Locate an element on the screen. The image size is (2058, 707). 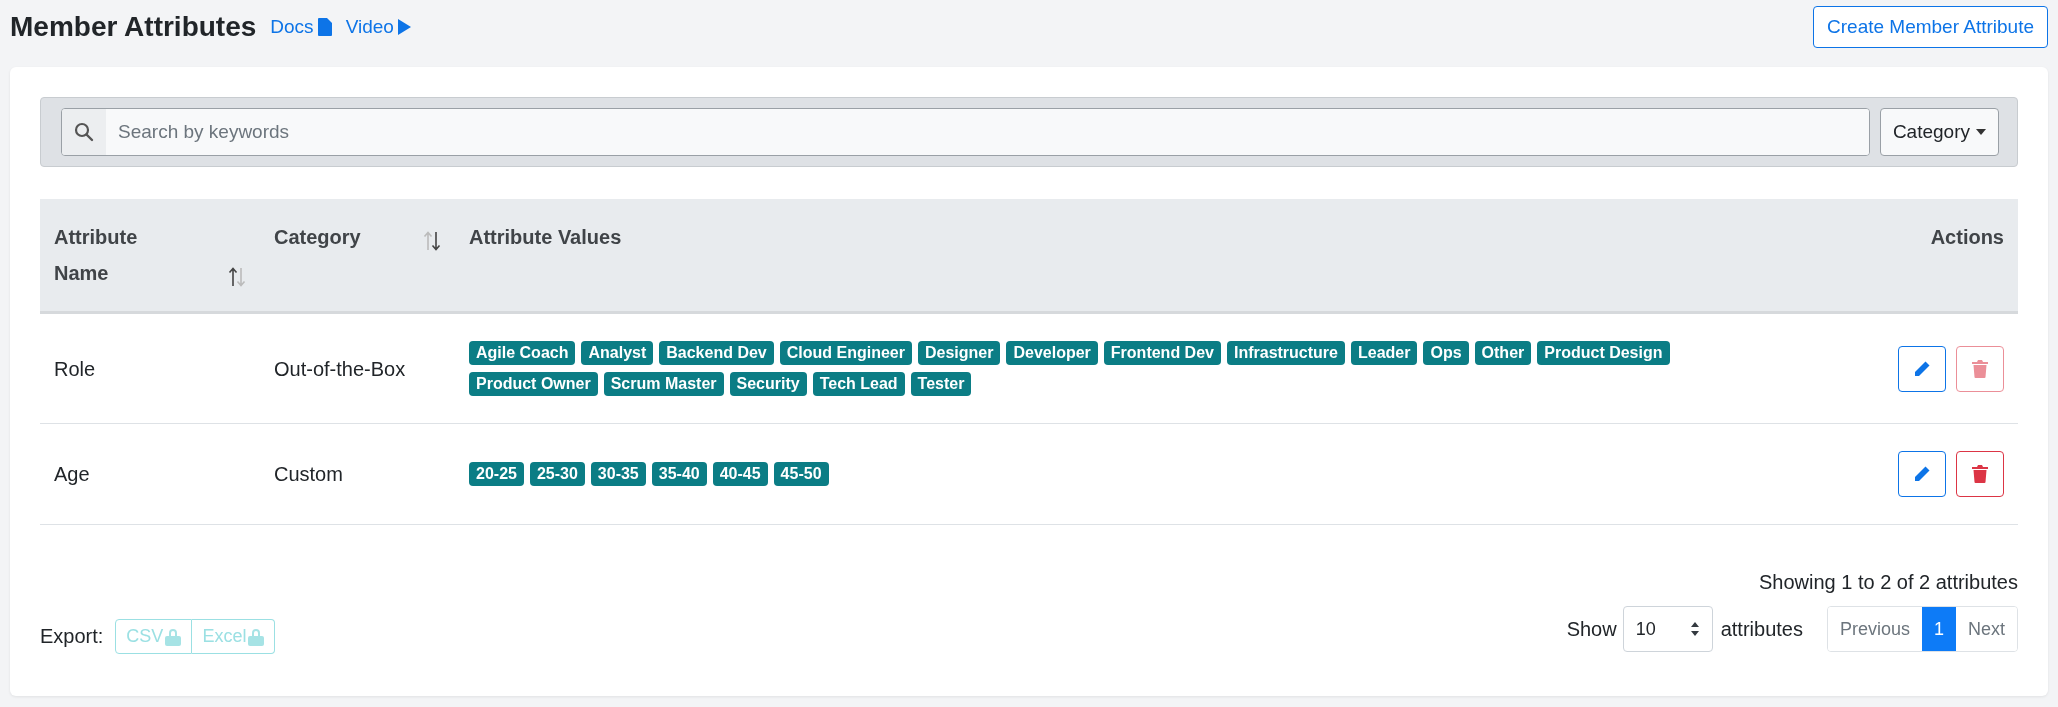
column-title: Category is located at coordinates (317, 237).